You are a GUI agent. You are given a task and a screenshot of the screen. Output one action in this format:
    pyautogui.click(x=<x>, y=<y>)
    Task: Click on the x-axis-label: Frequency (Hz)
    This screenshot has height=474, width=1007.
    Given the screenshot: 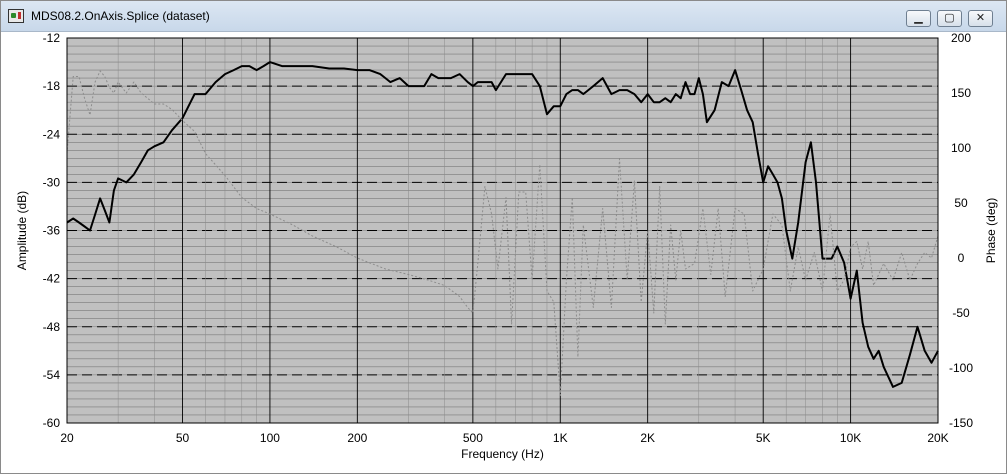 What is the action you would take?
    pyautogui.click(x=502, y=454)
    